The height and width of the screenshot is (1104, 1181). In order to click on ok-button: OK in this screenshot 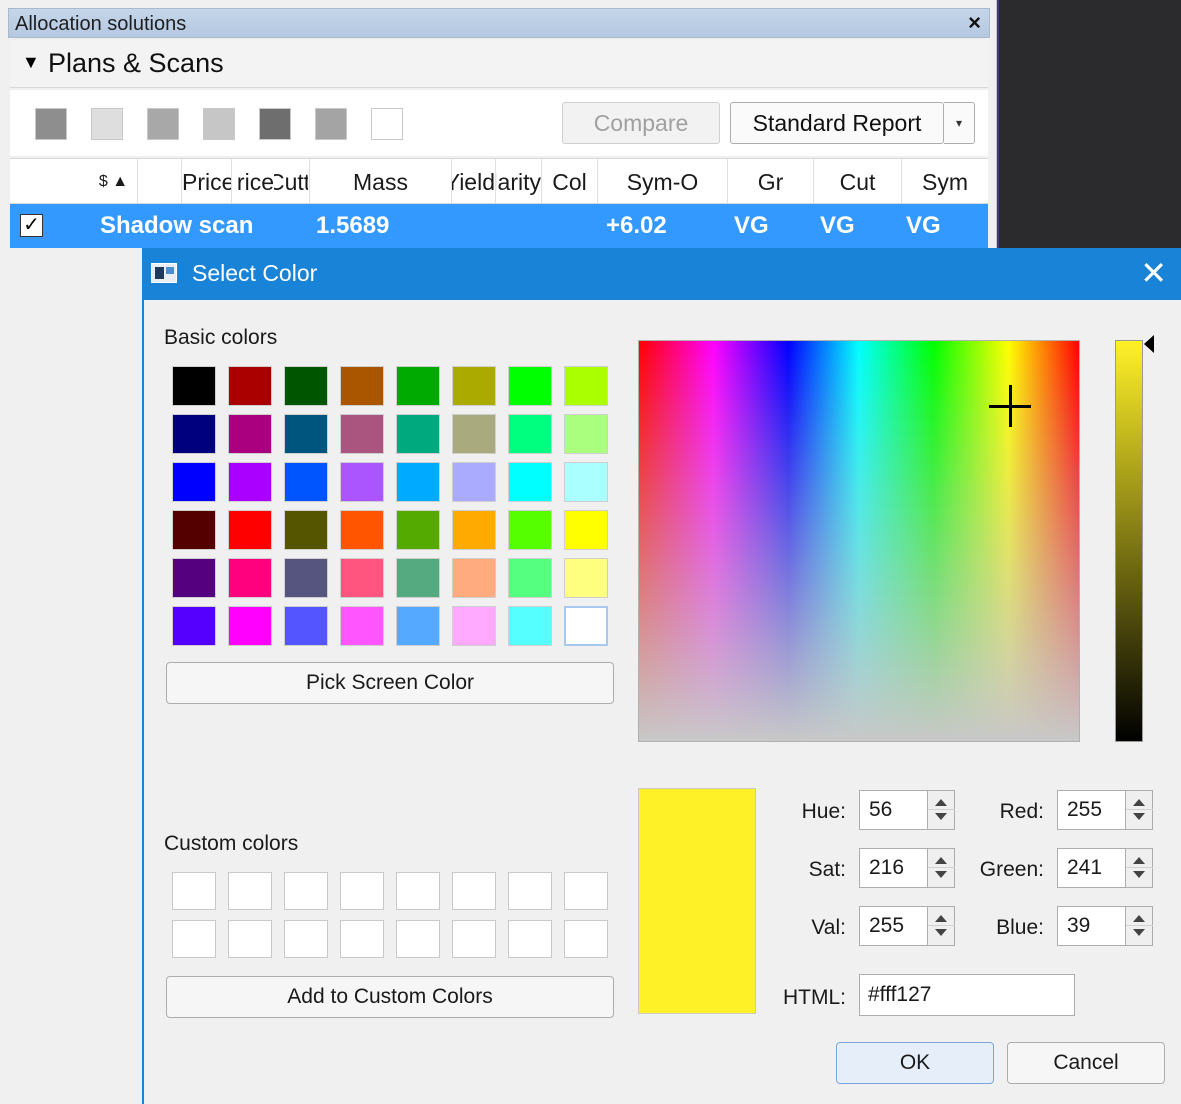, I will do `click(915, 1063)`.